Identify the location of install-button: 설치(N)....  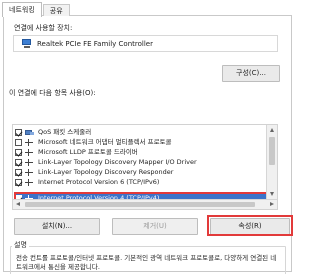
(57, 226).